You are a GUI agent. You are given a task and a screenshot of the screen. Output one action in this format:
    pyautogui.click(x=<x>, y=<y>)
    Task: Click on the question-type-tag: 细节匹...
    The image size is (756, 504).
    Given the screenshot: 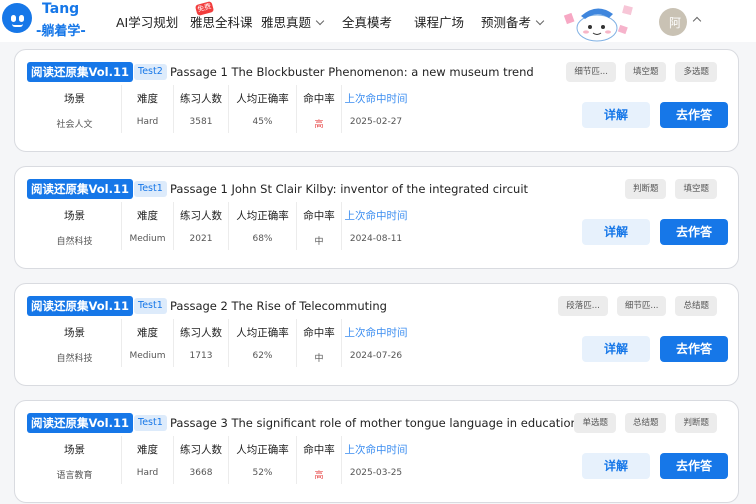 What is the action you would take?
    pyautogui.click(x=641, y=306)
    